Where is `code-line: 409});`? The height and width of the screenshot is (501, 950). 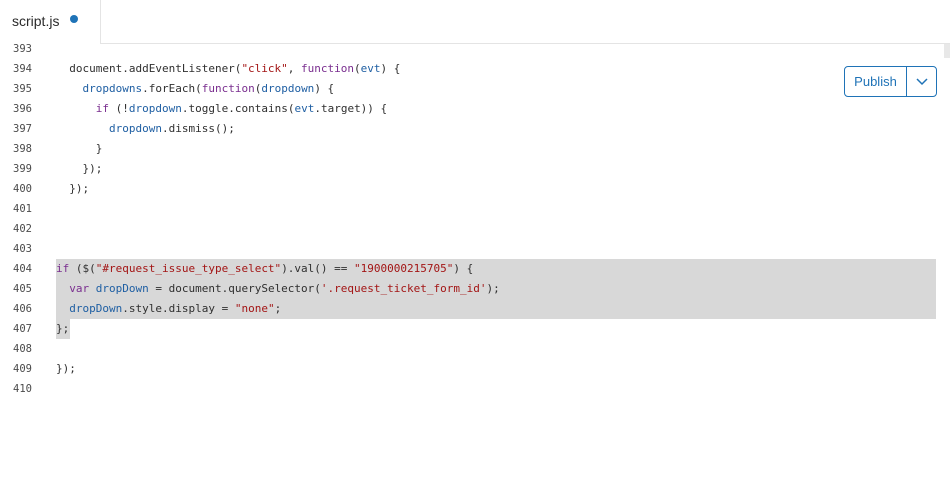
code-line: 409}); is located at coordinates (475, 369).